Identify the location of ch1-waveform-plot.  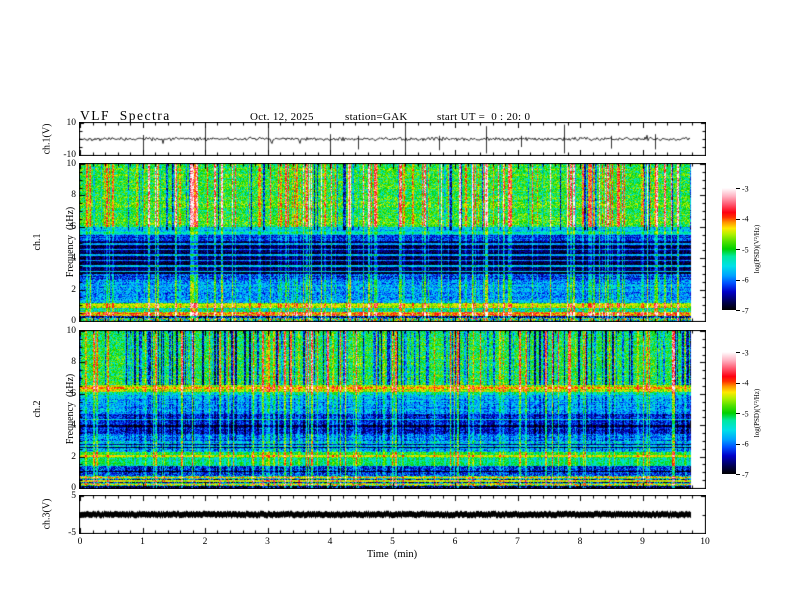
(392, 139).